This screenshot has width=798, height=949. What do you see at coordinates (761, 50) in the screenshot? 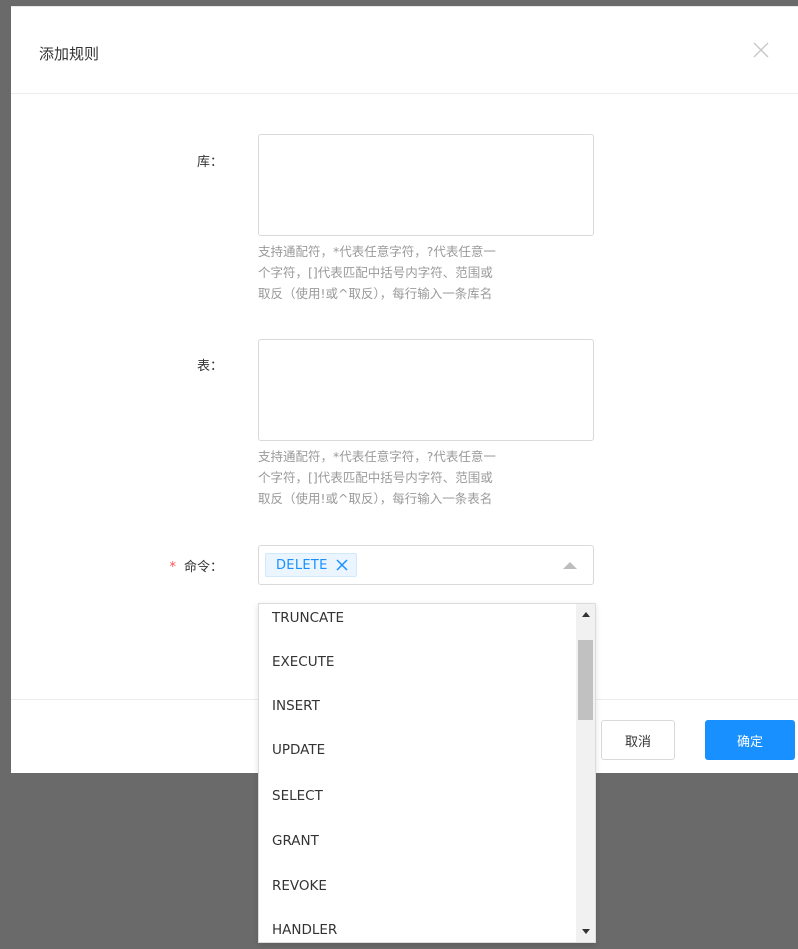
I see `close-icon` at bounding box center [761, 50].